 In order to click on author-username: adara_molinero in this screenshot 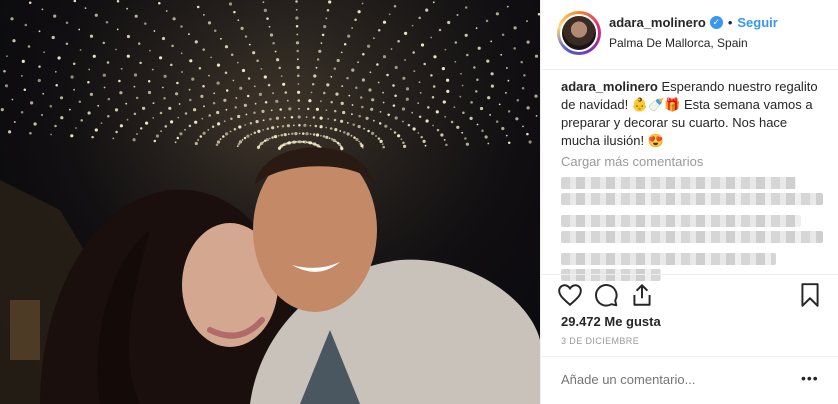, I will do `click(657, 22)`.